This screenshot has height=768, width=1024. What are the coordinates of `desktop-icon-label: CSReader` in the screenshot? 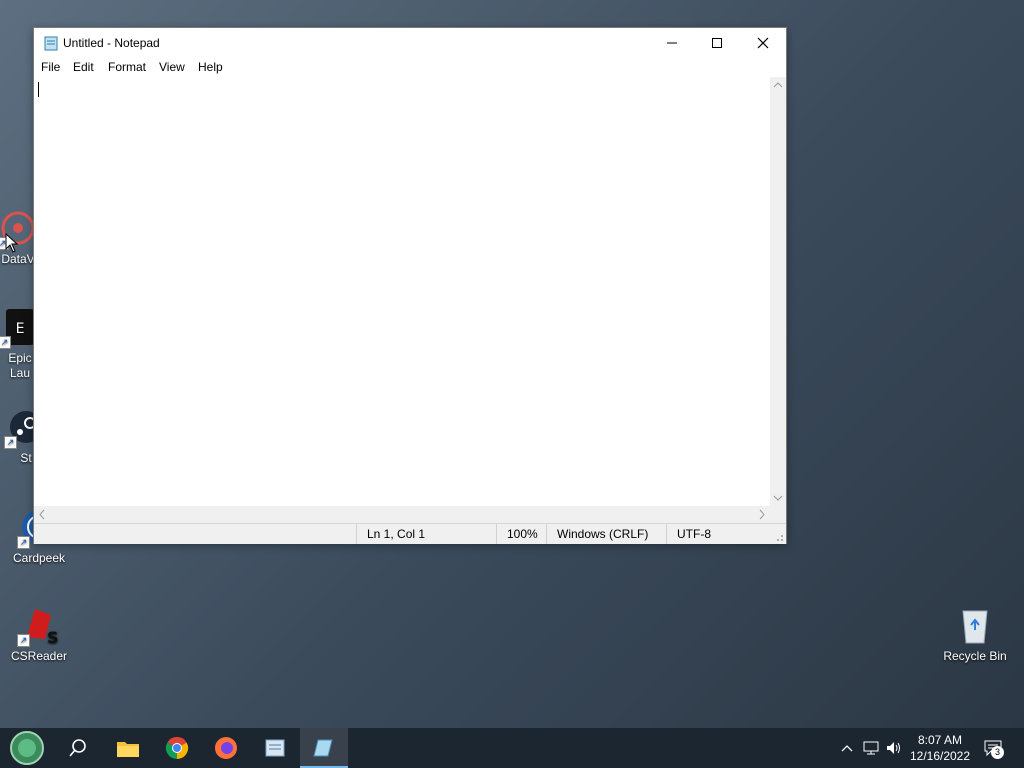 It's located at (39, 656).